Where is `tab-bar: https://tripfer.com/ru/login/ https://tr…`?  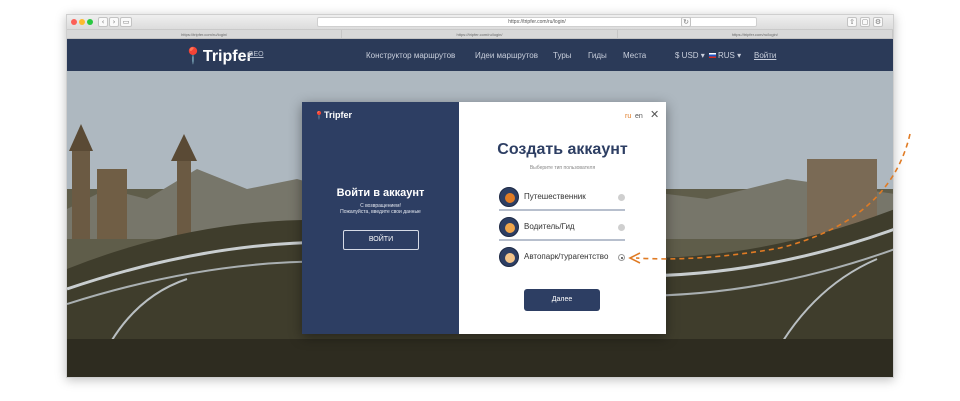 tab-bar: https://tripfer.com/ru/login/ https://tr… is located at coordinates (480, 34).